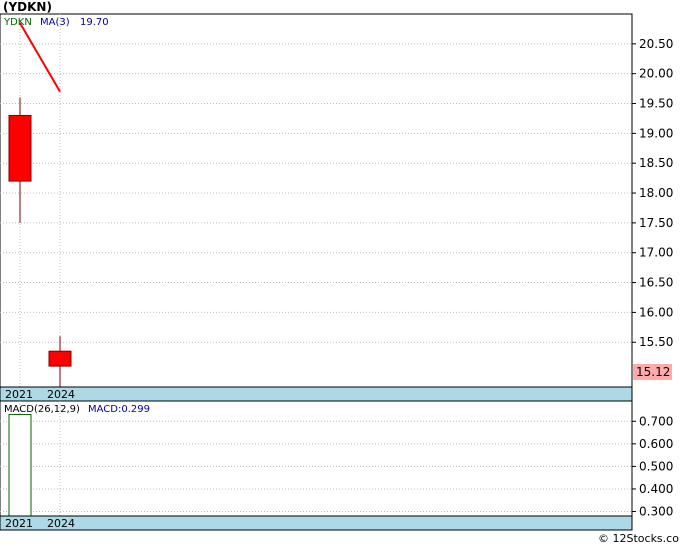 The image size is (680, 546). Describe the element at coordinates (17, 22) in the screenshot. I see `ticker-label: YDKN` at that location.